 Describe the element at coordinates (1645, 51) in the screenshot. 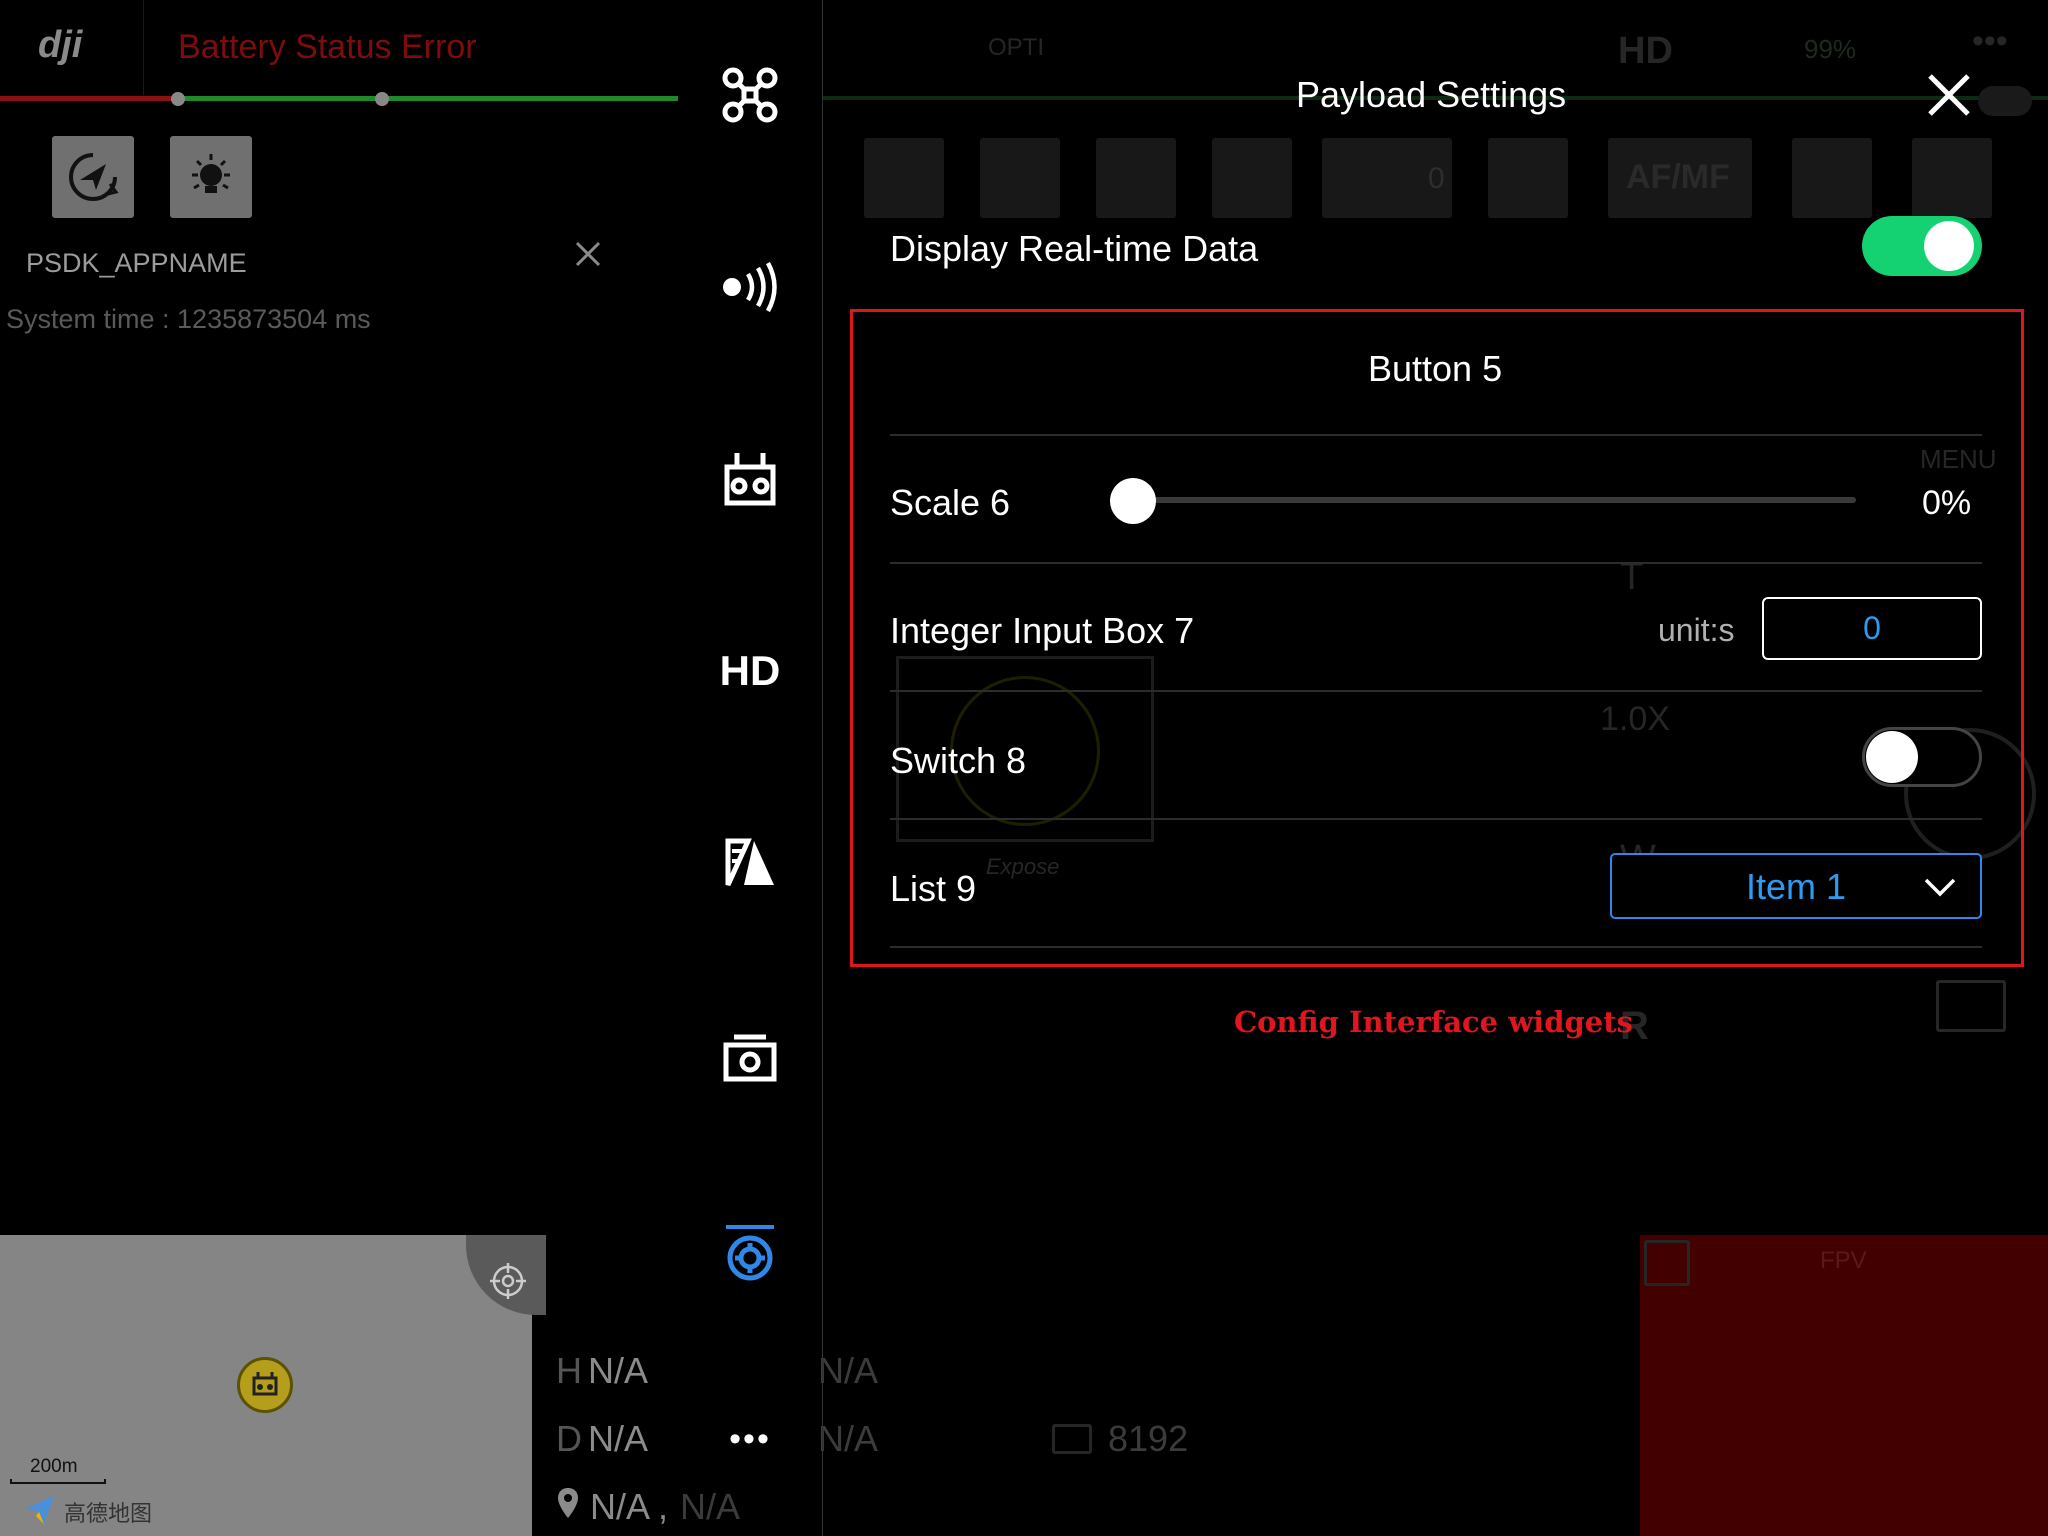

I see `bg-hd-label: HD` at that location.